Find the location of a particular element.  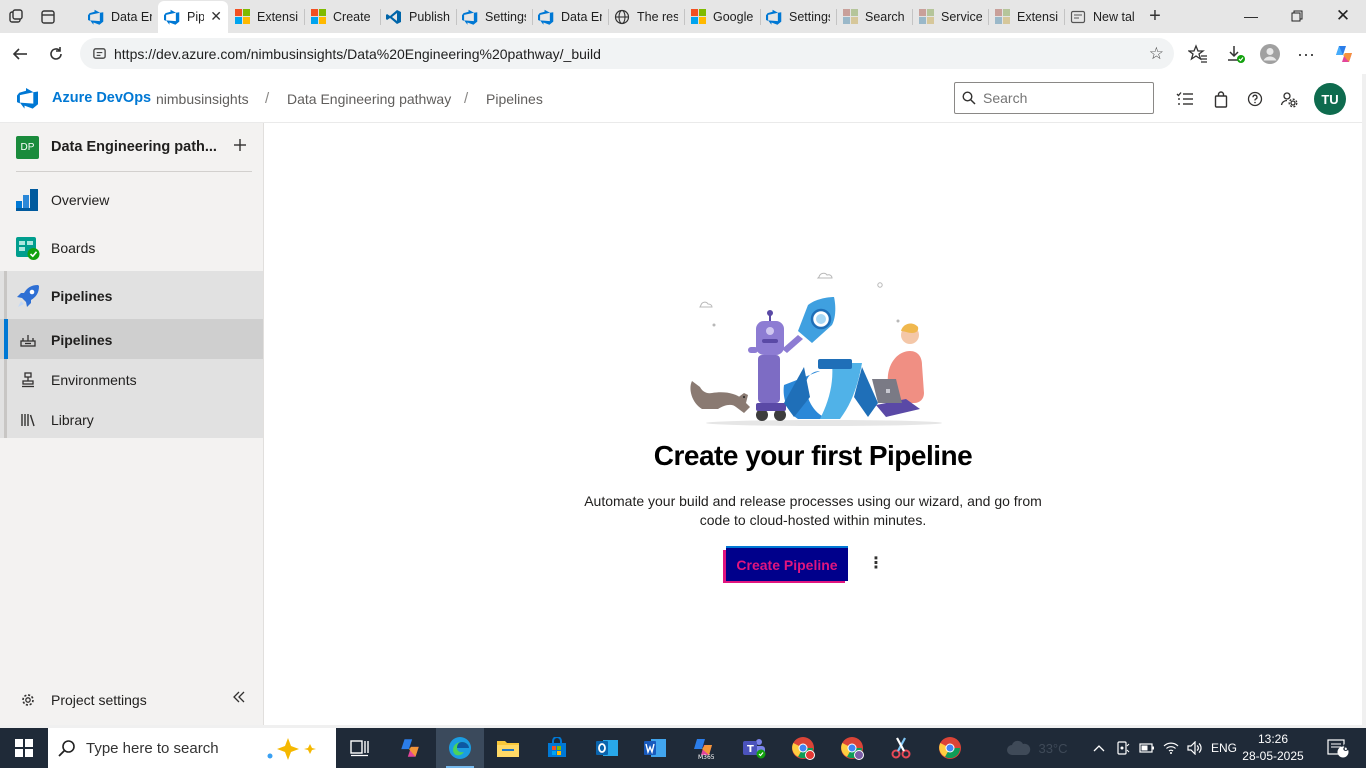

sidebar-item-overview: Overview is located at coordinates (132, 200).